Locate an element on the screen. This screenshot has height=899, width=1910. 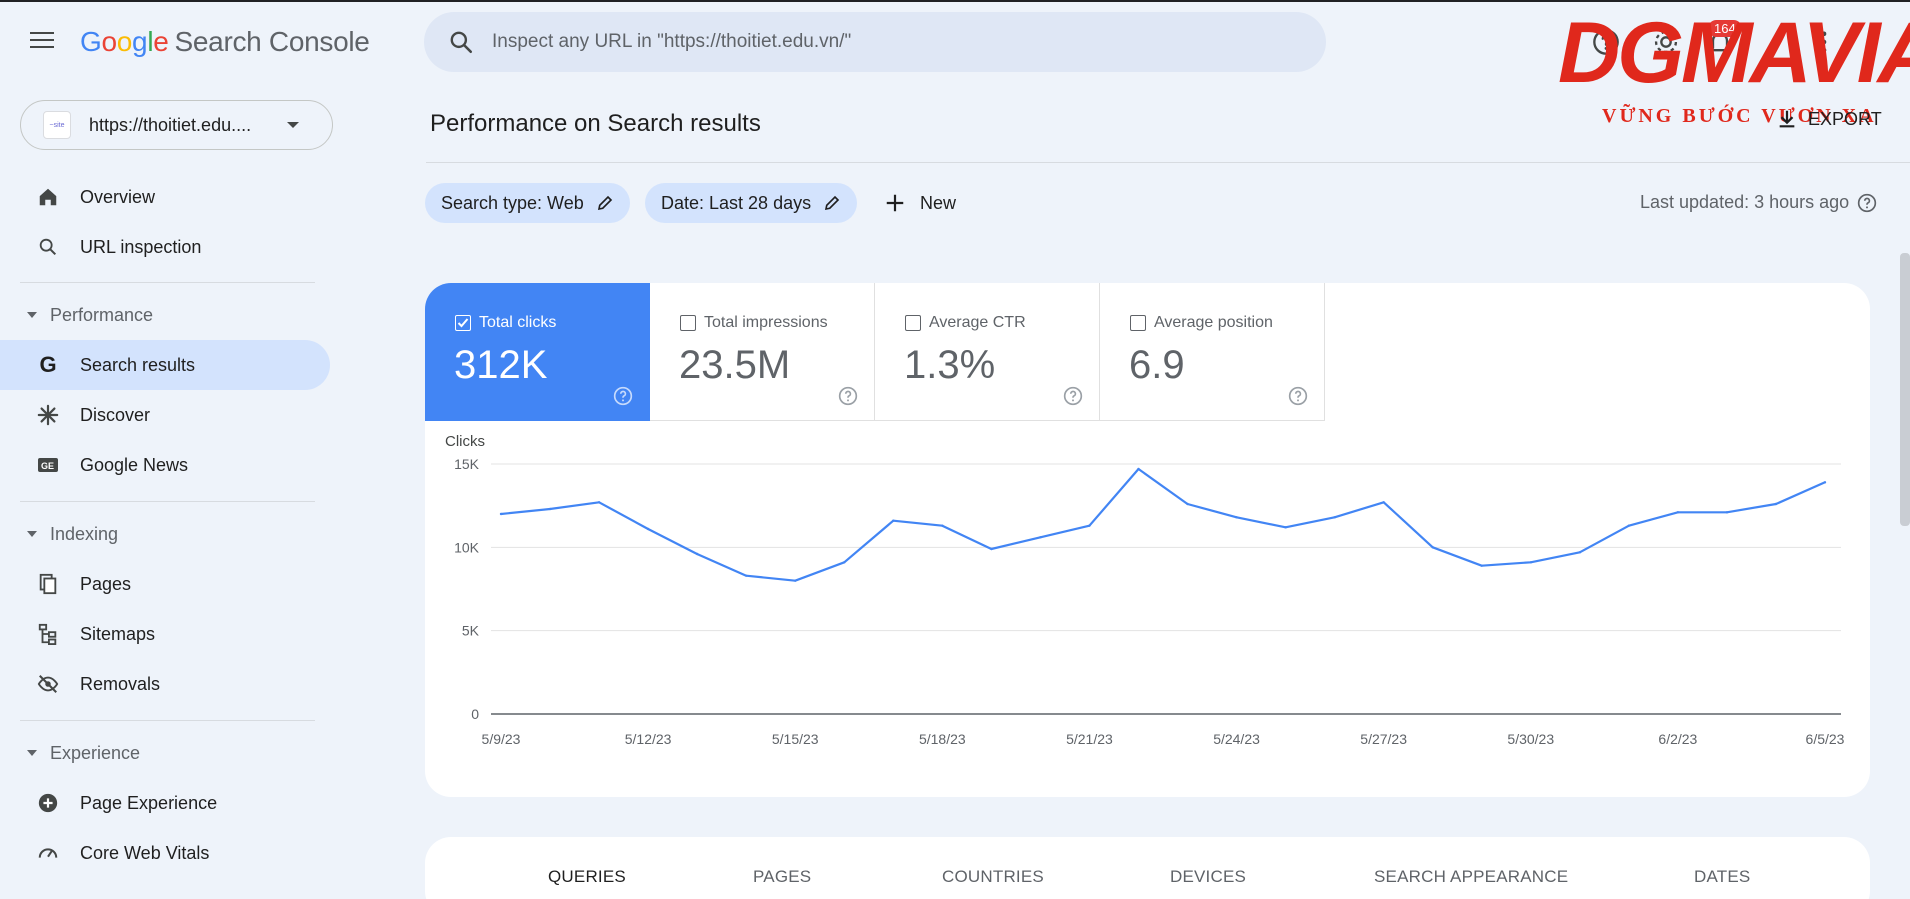
tab-queries: QUERIES is located at coordinates (587, 877).